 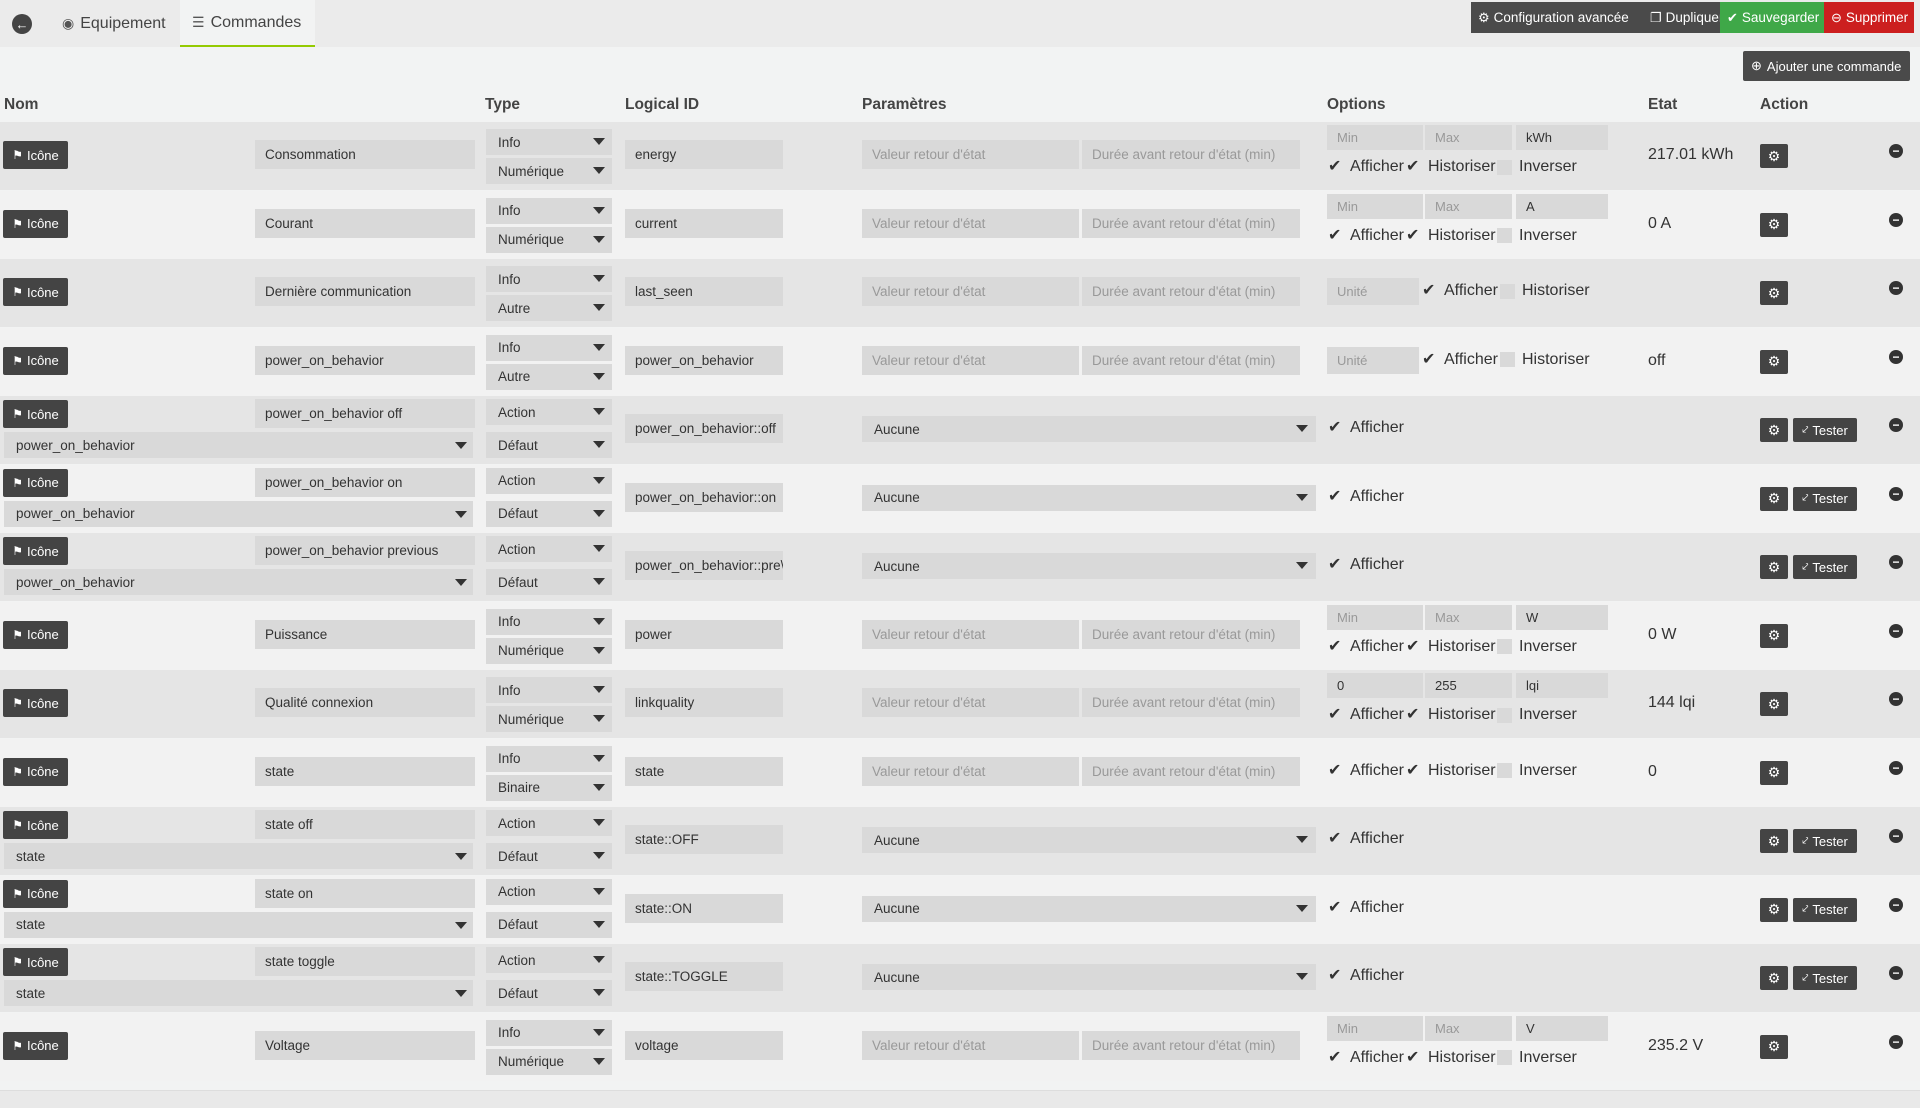 I want to click on logical-id-input: power_on_behavior::on, so click(x=704, y=497).